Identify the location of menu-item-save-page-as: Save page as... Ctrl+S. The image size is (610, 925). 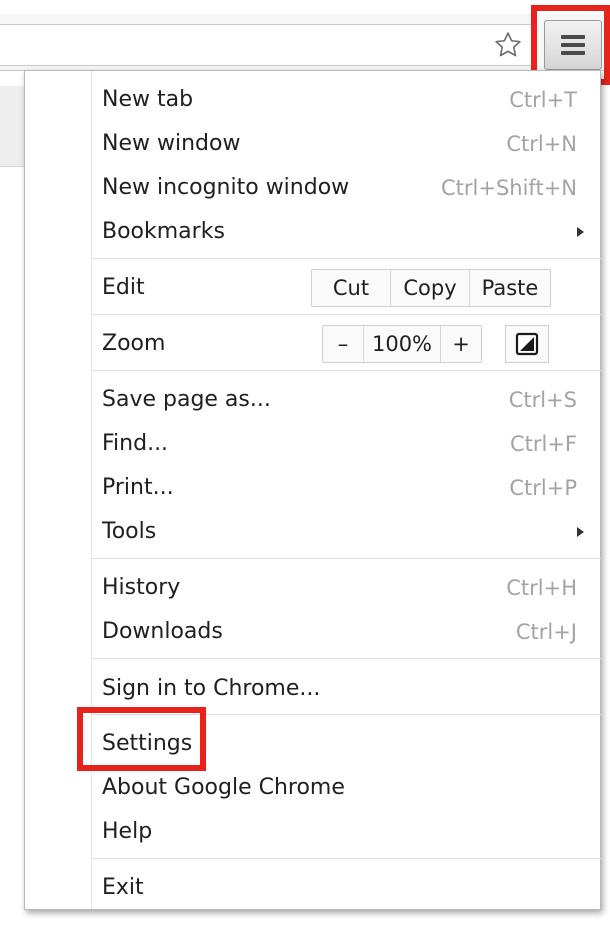
(347, 400).